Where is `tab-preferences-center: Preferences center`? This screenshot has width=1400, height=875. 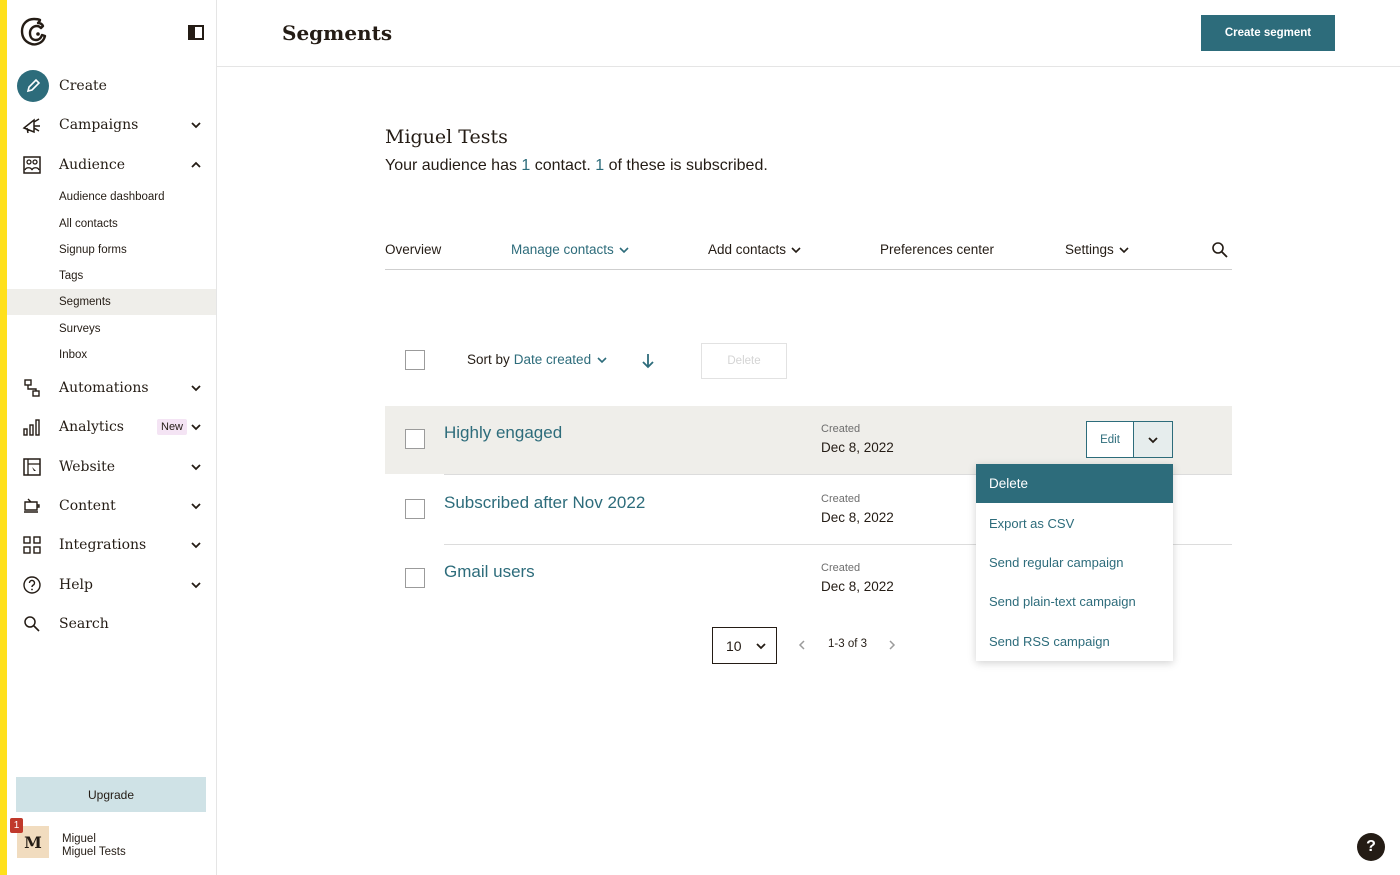
tab-preferences-center: Preferences center is located at coordinates (937, 249).